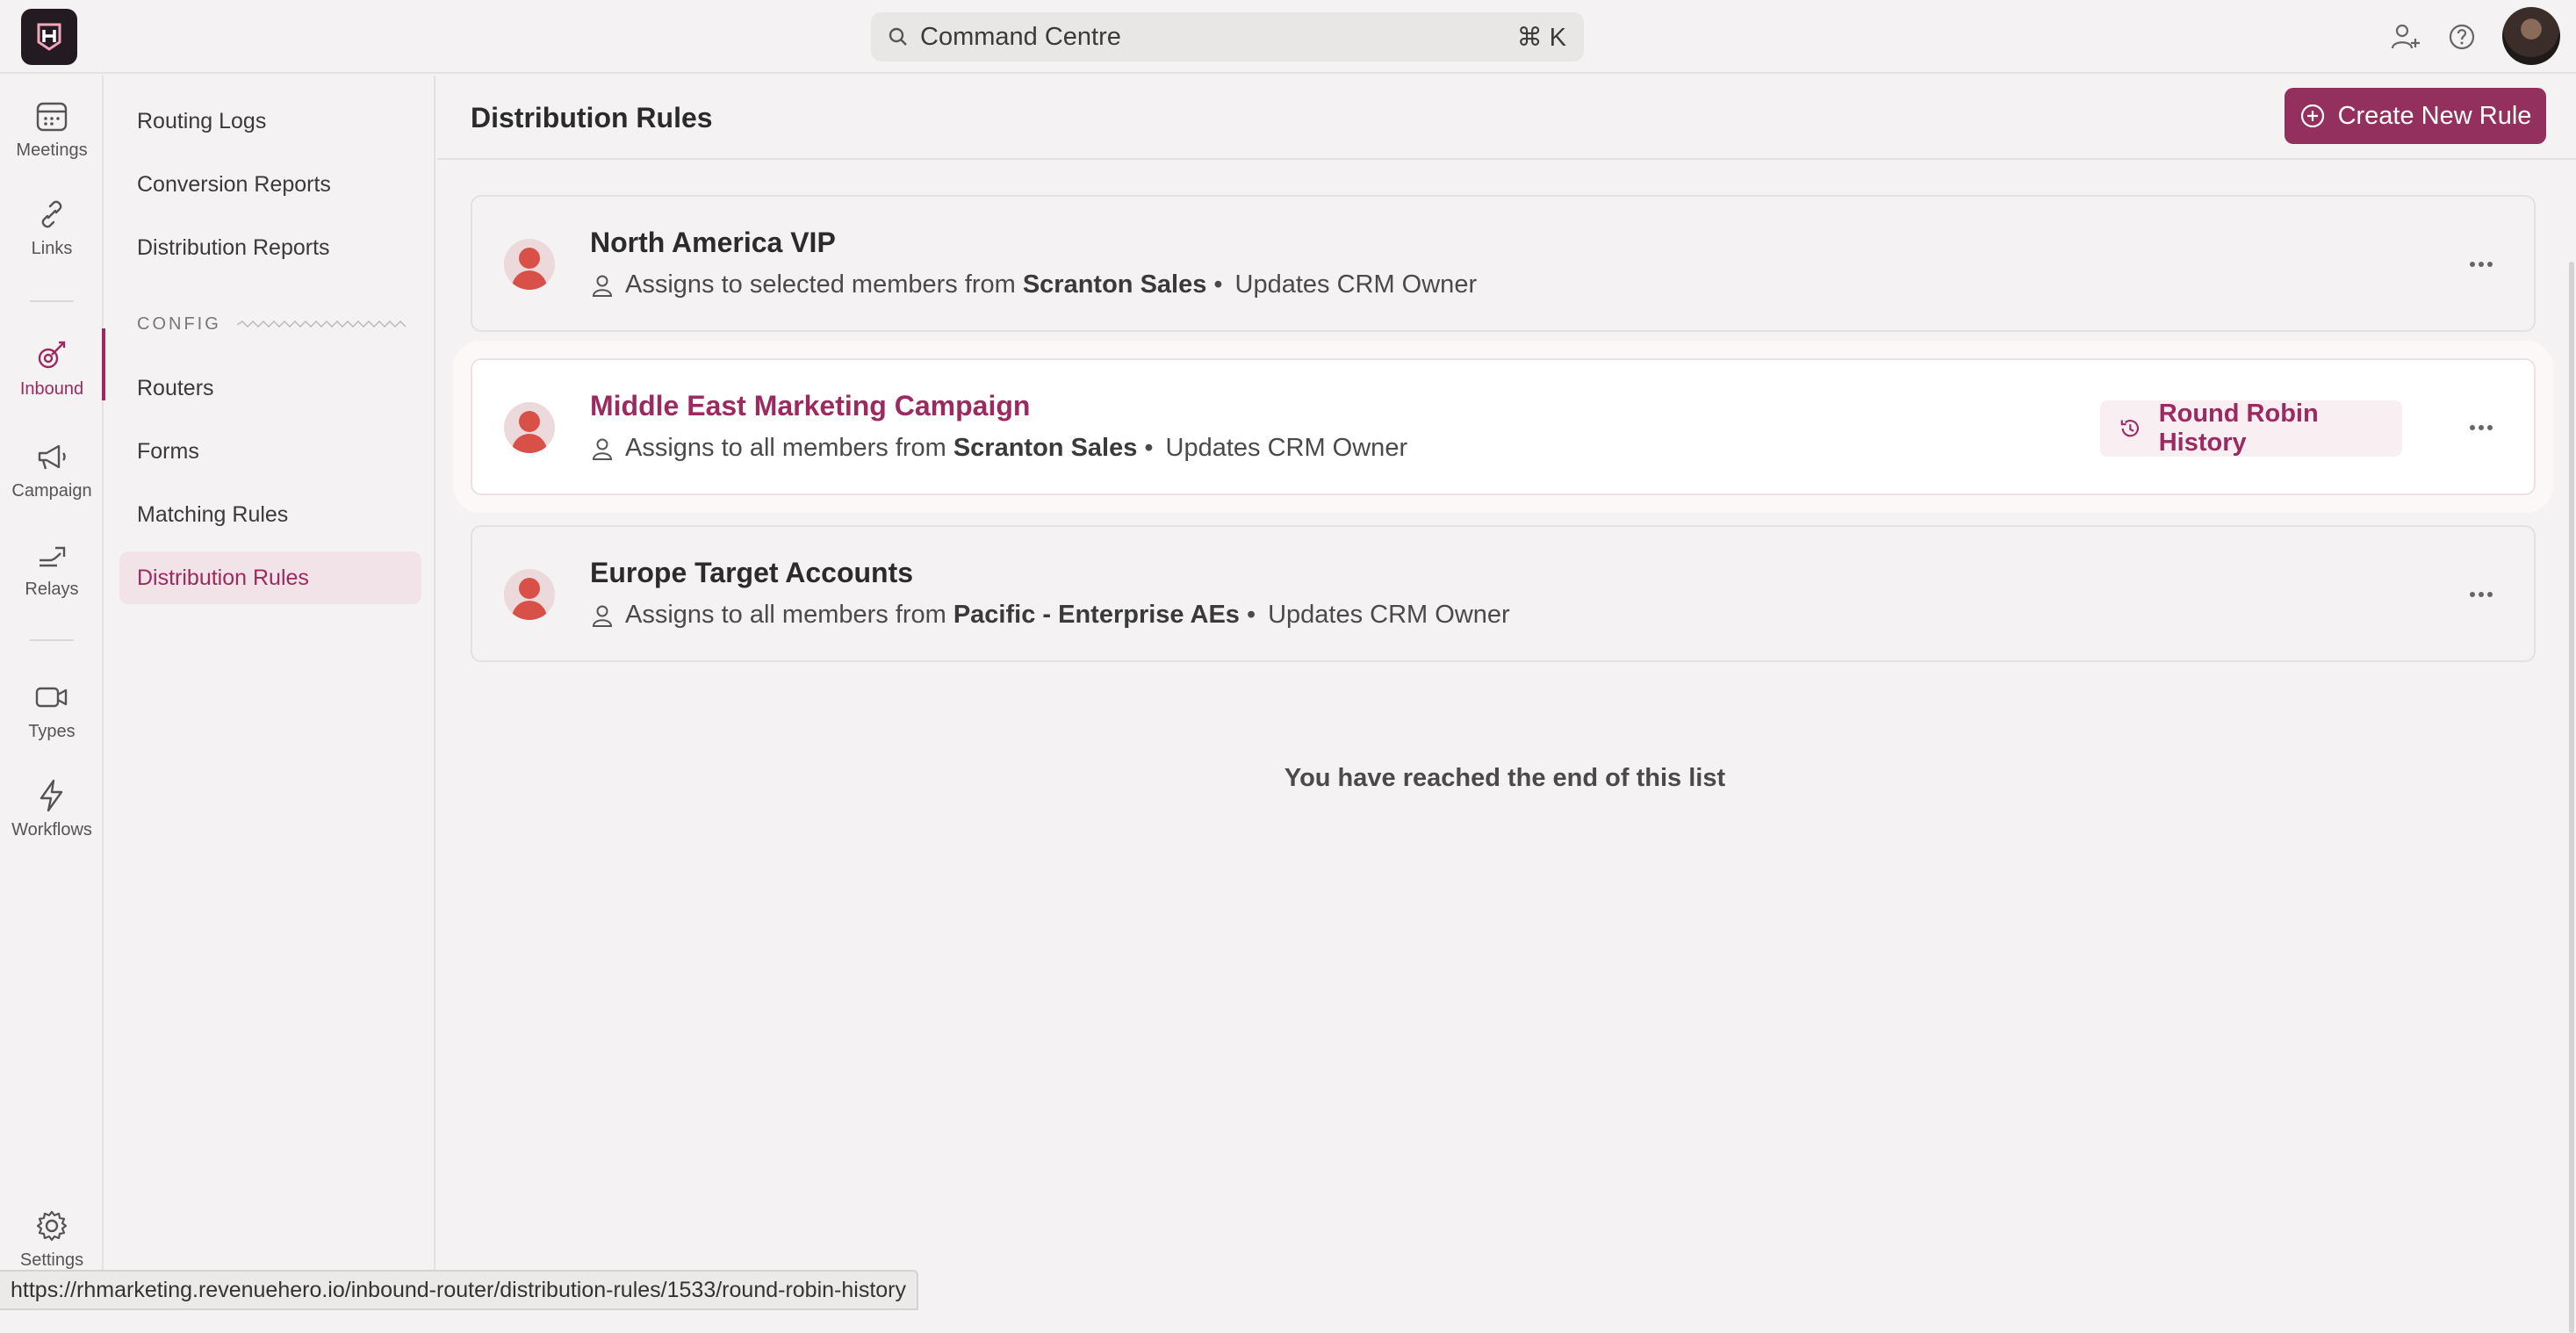  What do you see at coordinates (898, 36) in the screenshot?
I see `search-icon` at bounding box center [898, 36].